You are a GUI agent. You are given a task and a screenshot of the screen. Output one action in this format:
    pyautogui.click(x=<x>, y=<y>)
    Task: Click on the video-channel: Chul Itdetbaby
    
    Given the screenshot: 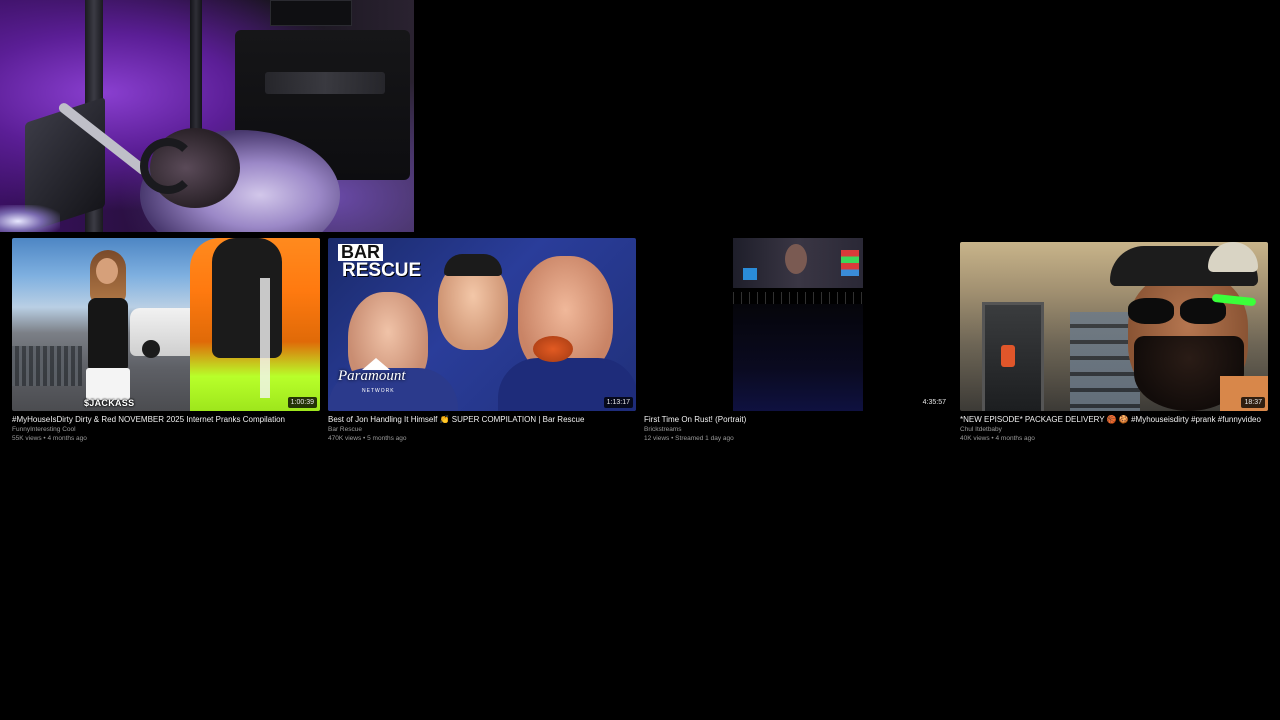 What is the action you would take?
    pyautogui.click(x=1114, y=429)
    